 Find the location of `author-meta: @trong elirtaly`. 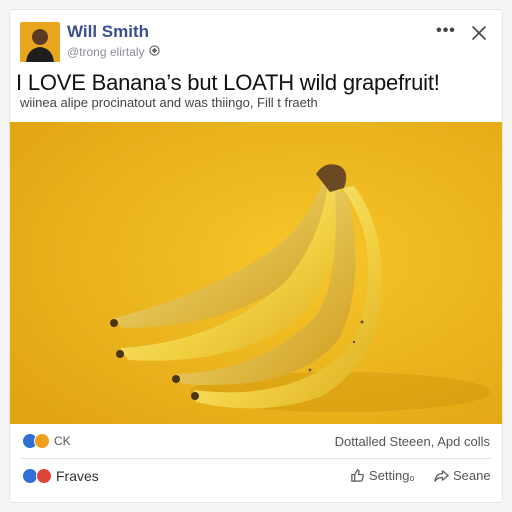

author-meta: @trong elirtaly is located at coordinates (113, 52).